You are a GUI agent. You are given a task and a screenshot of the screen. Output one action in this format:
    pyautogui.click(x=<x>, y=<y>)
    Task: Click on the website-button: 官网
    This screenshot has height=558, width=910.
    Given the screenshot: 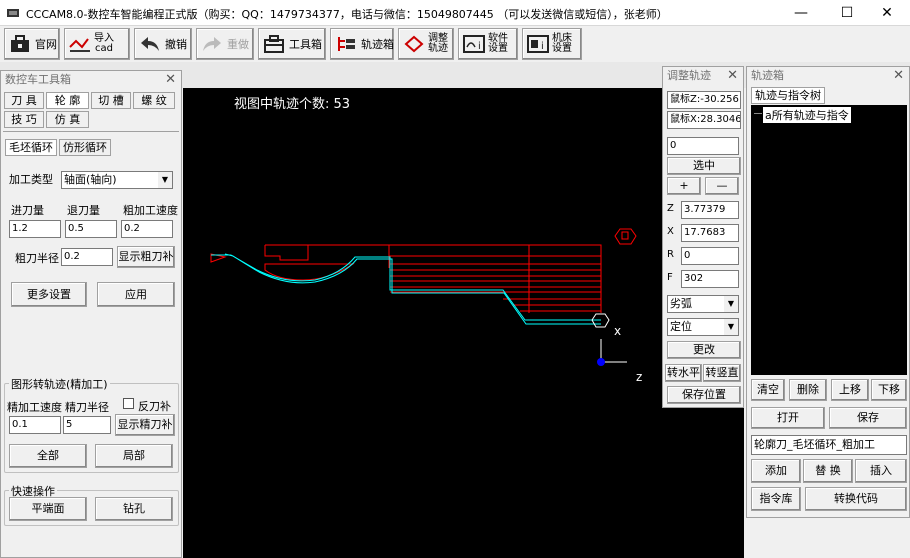 What is the action you would take?
    pyautogui.click(x=32, y=44)
    